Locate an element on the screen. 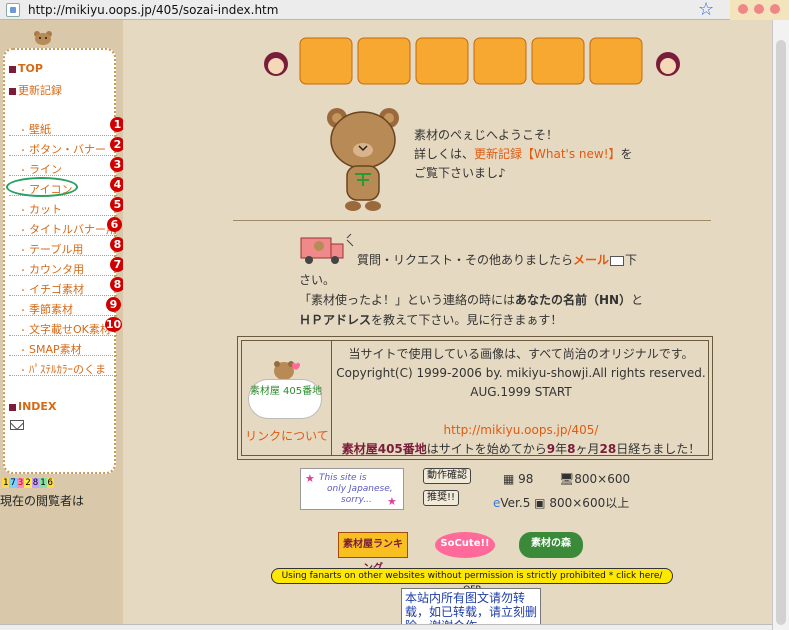 The image size is (789, 630). vertical-scrollbar is located at coordinates (780, 325).